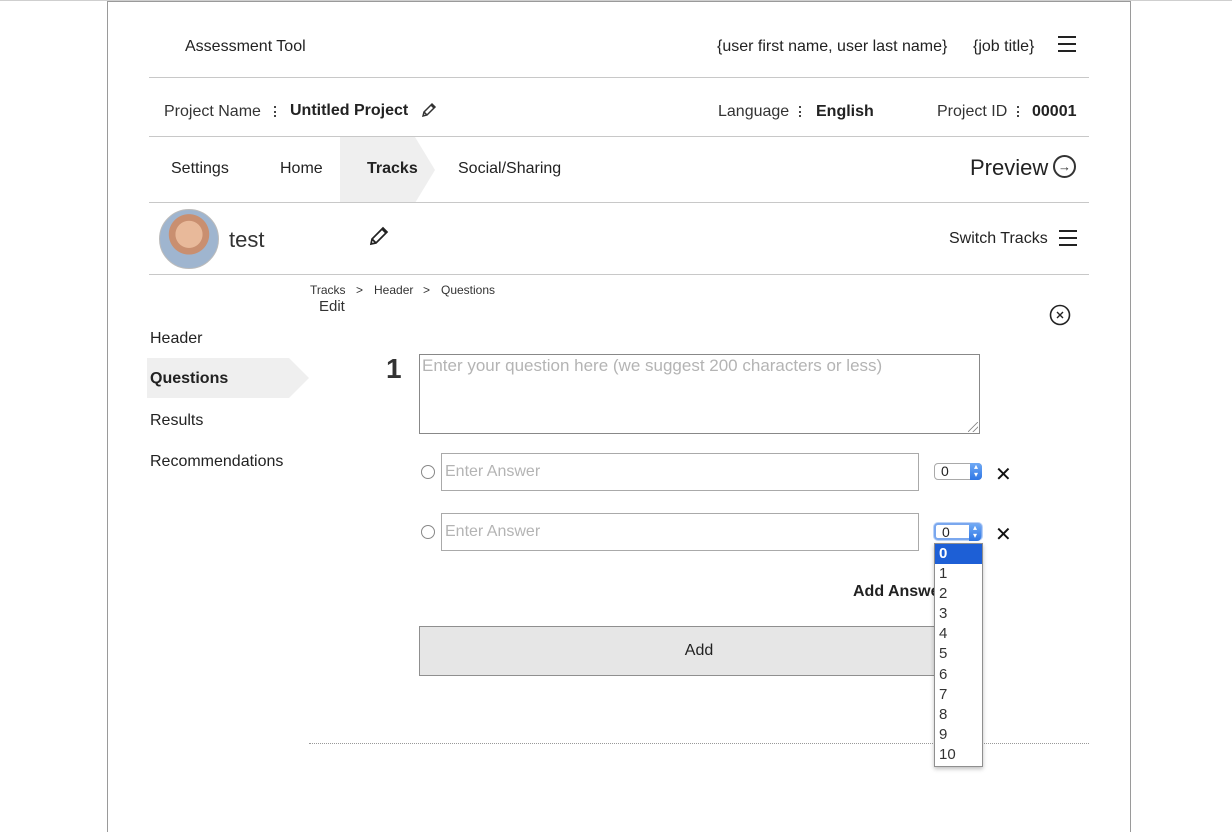 The height and width of the screenshot is (832, 1232). What do you see at coordinates (176, 421) in the screenshot?
I see `subnav-results: Results` at bounding box center [176, 421].